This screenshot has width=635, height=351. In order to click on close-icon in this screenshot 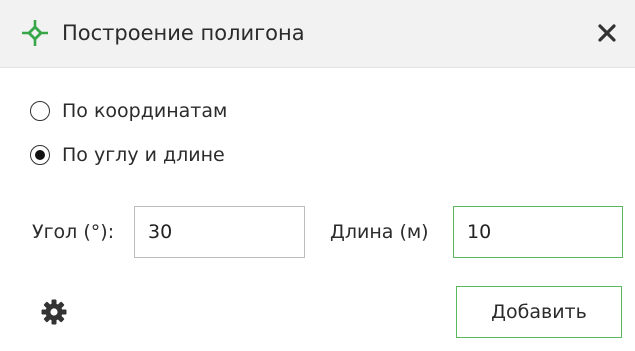, I will do `click(607, 33)`.